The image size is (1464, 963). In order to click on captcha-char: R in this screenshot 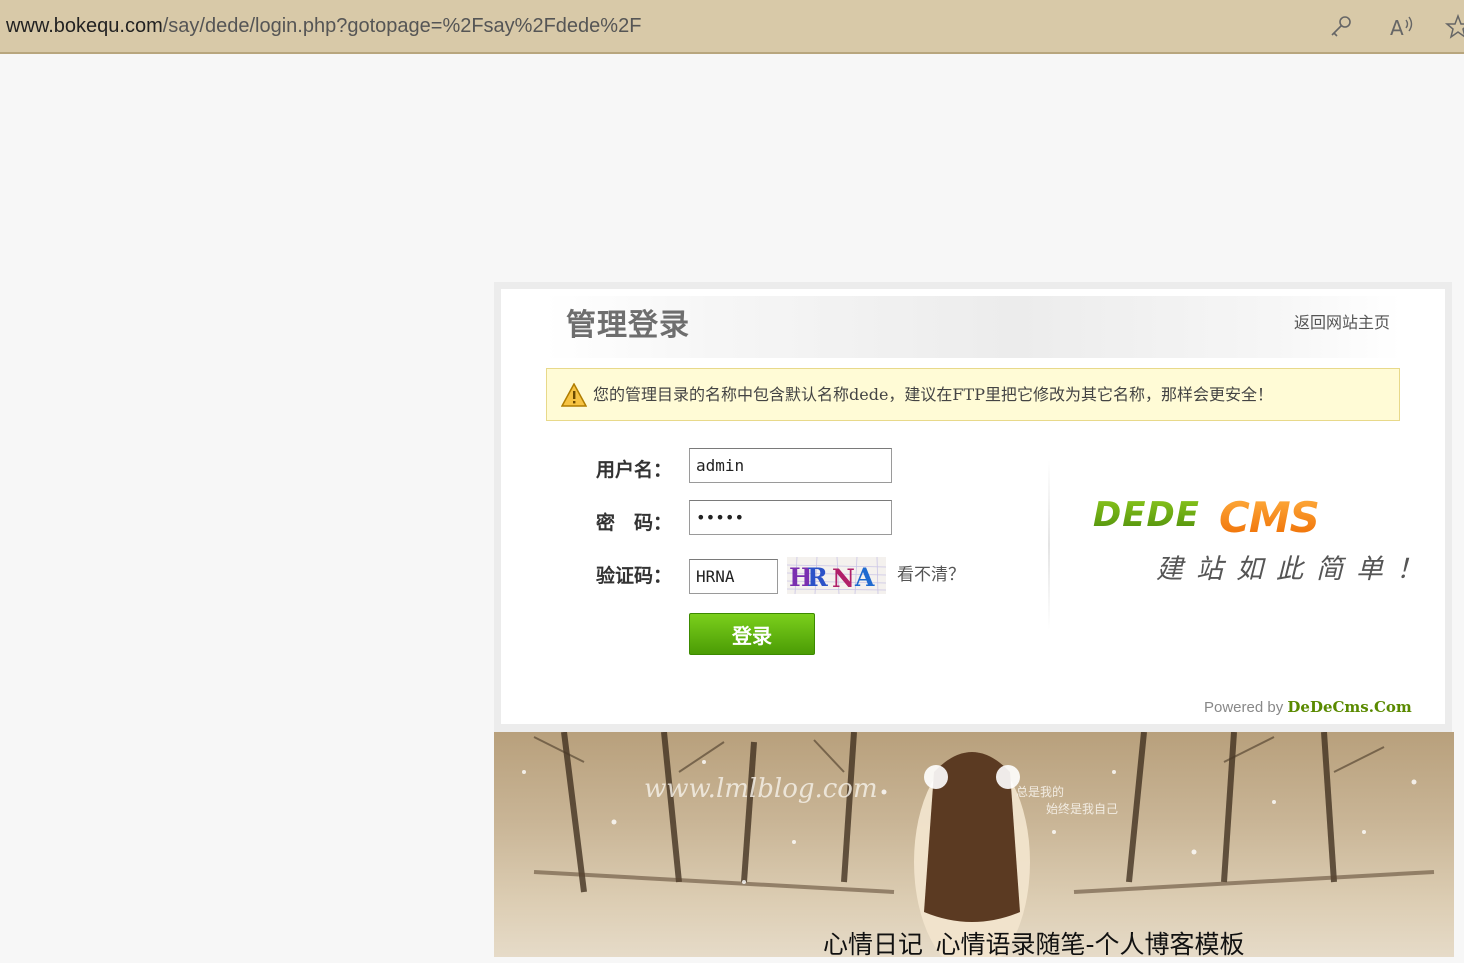, I will do `click(817, 577)`.